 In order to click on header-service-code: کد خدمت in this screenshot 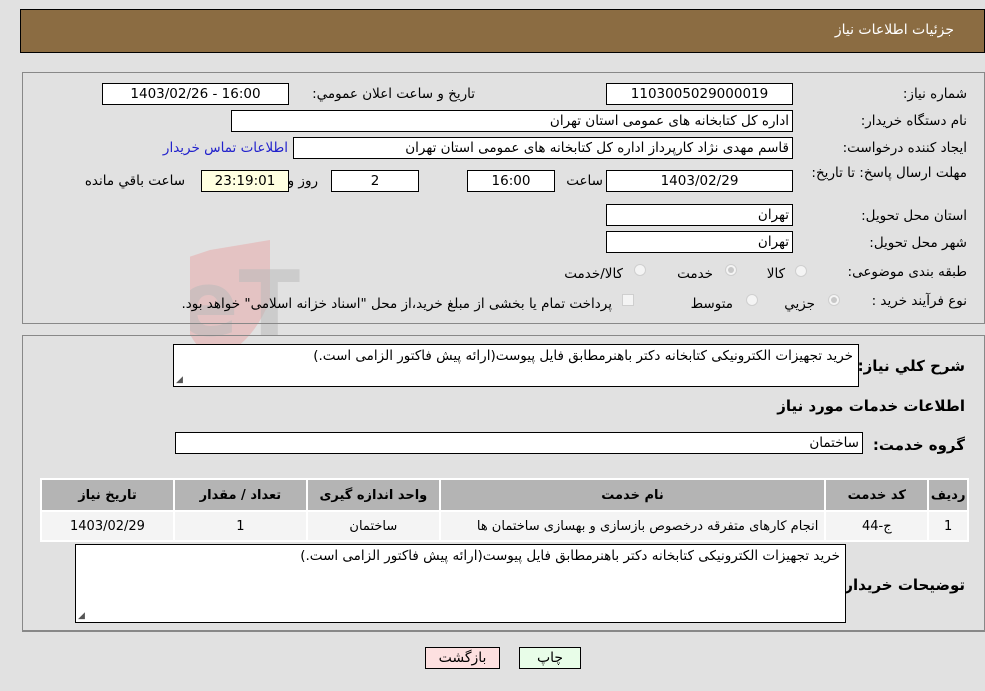, I will do `click(877, 495)`.